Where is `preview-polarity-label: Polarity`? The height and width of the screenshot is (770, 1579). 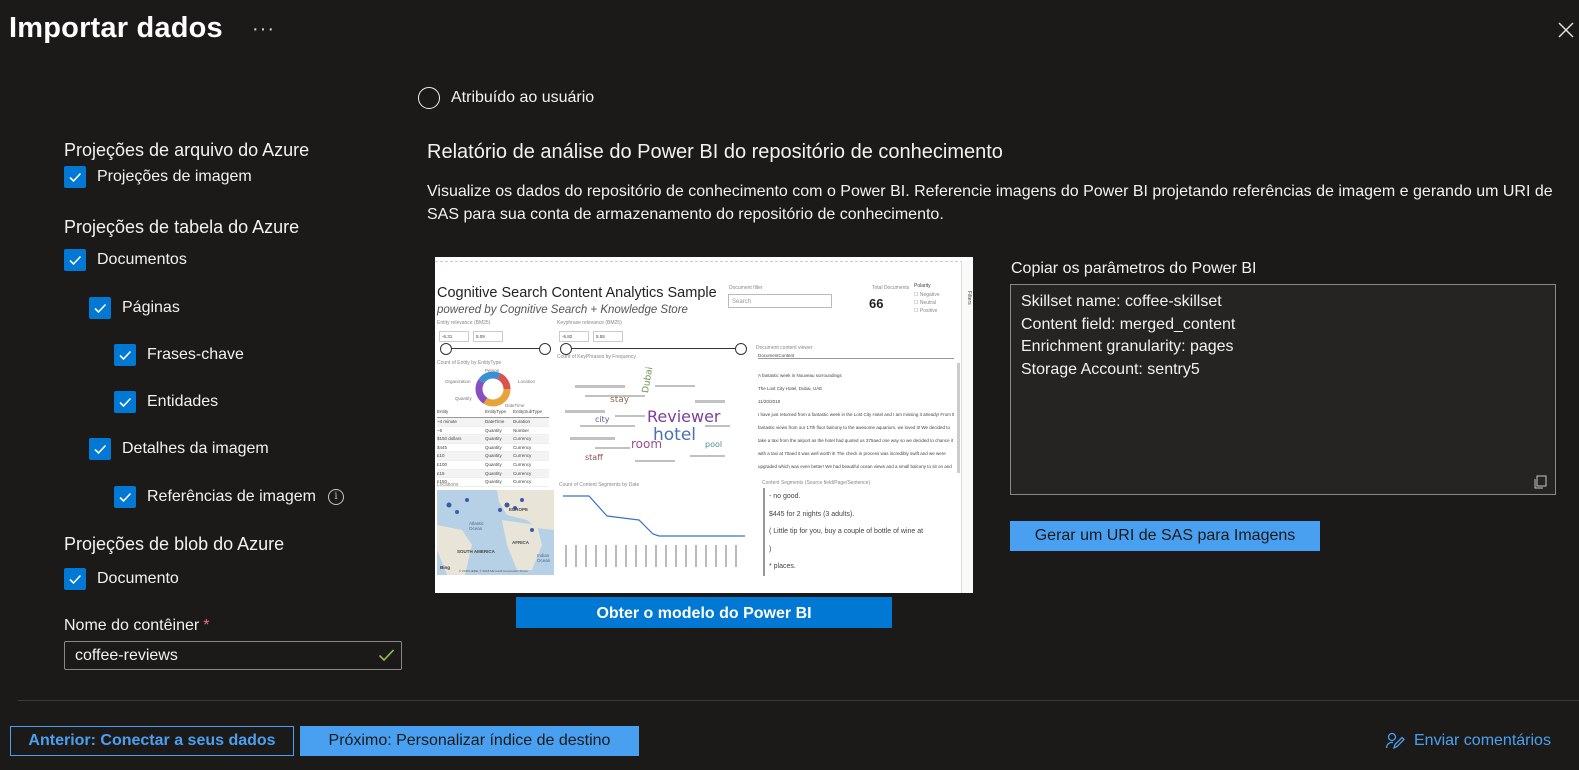 preview-polarity-label: Polarity is located at coordinates (922, 286).